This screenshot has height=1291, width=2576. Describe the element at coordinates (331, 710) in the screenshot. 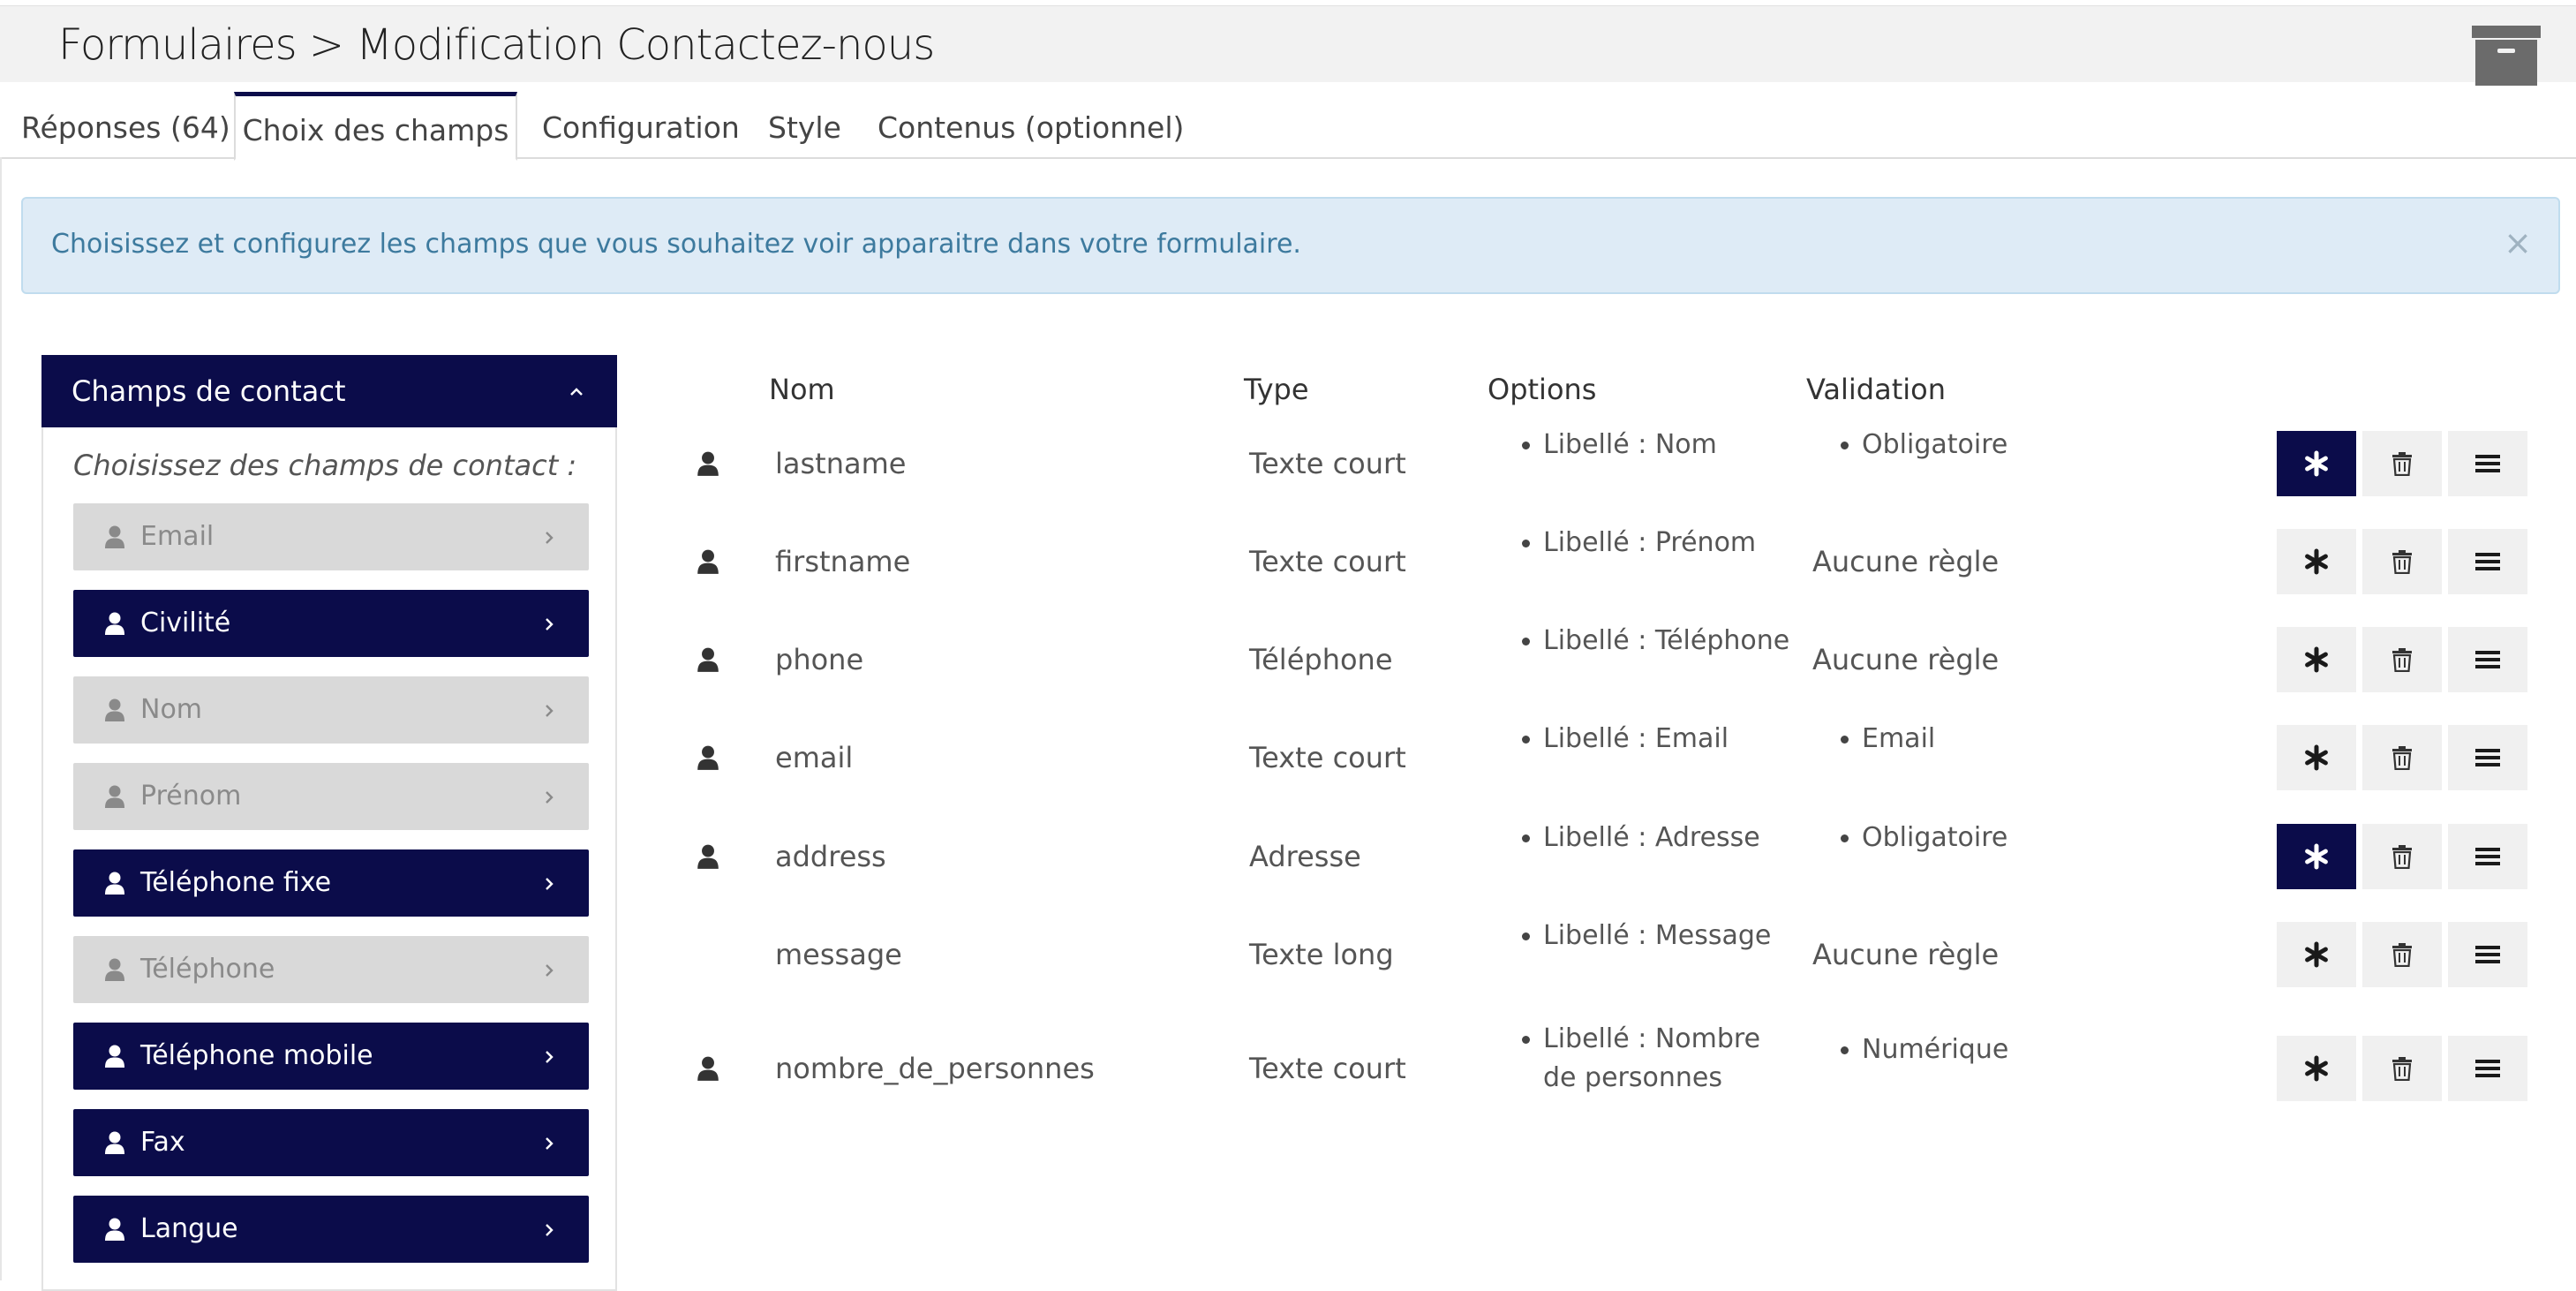

I see `contact-field-button: Nom` at that location.